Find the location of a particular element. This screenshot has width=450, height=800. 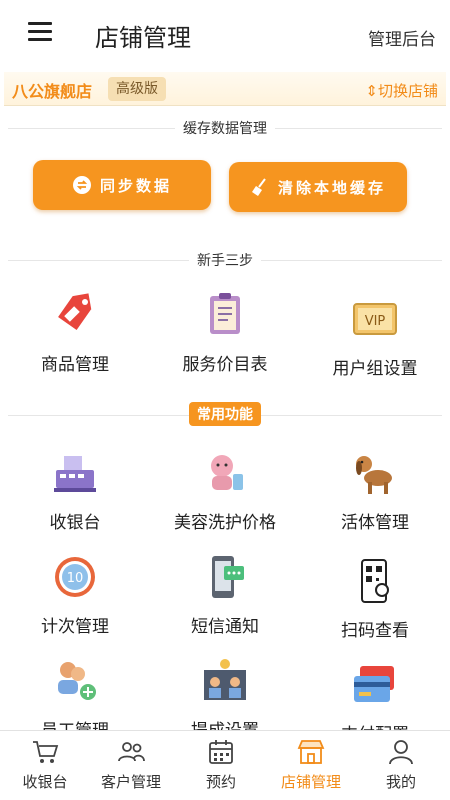

profile-icon is located at coordinates (401, 752).